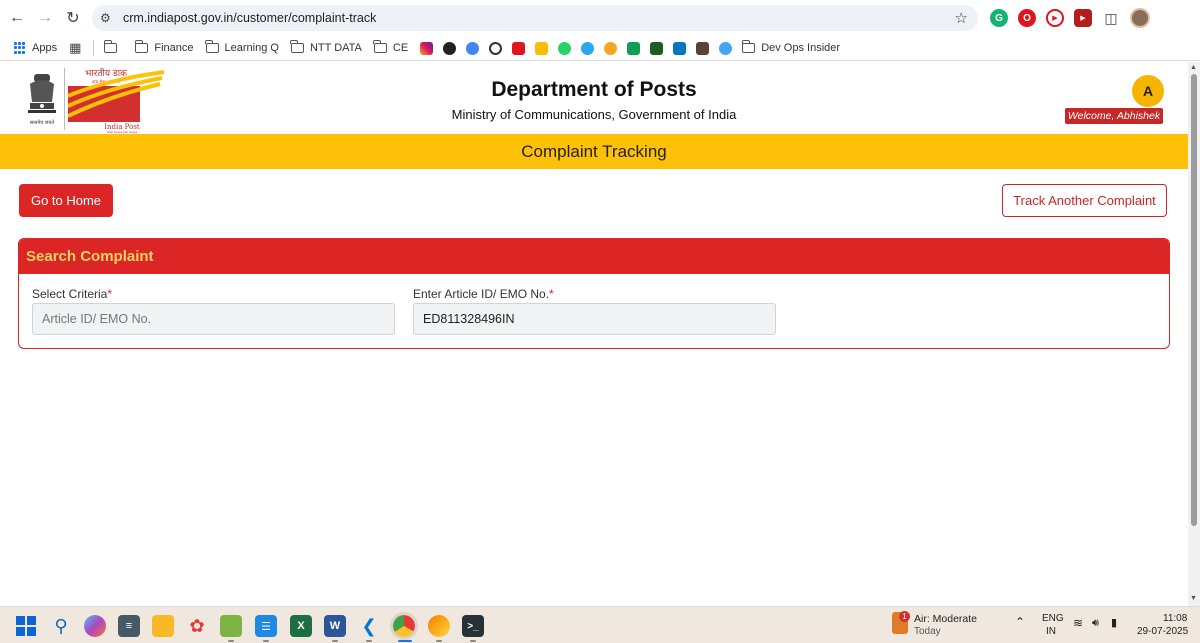  Describe the element at coordinates (594, 151) in the screenshot. I see `section-banner: Complaint Tracking` at that location.